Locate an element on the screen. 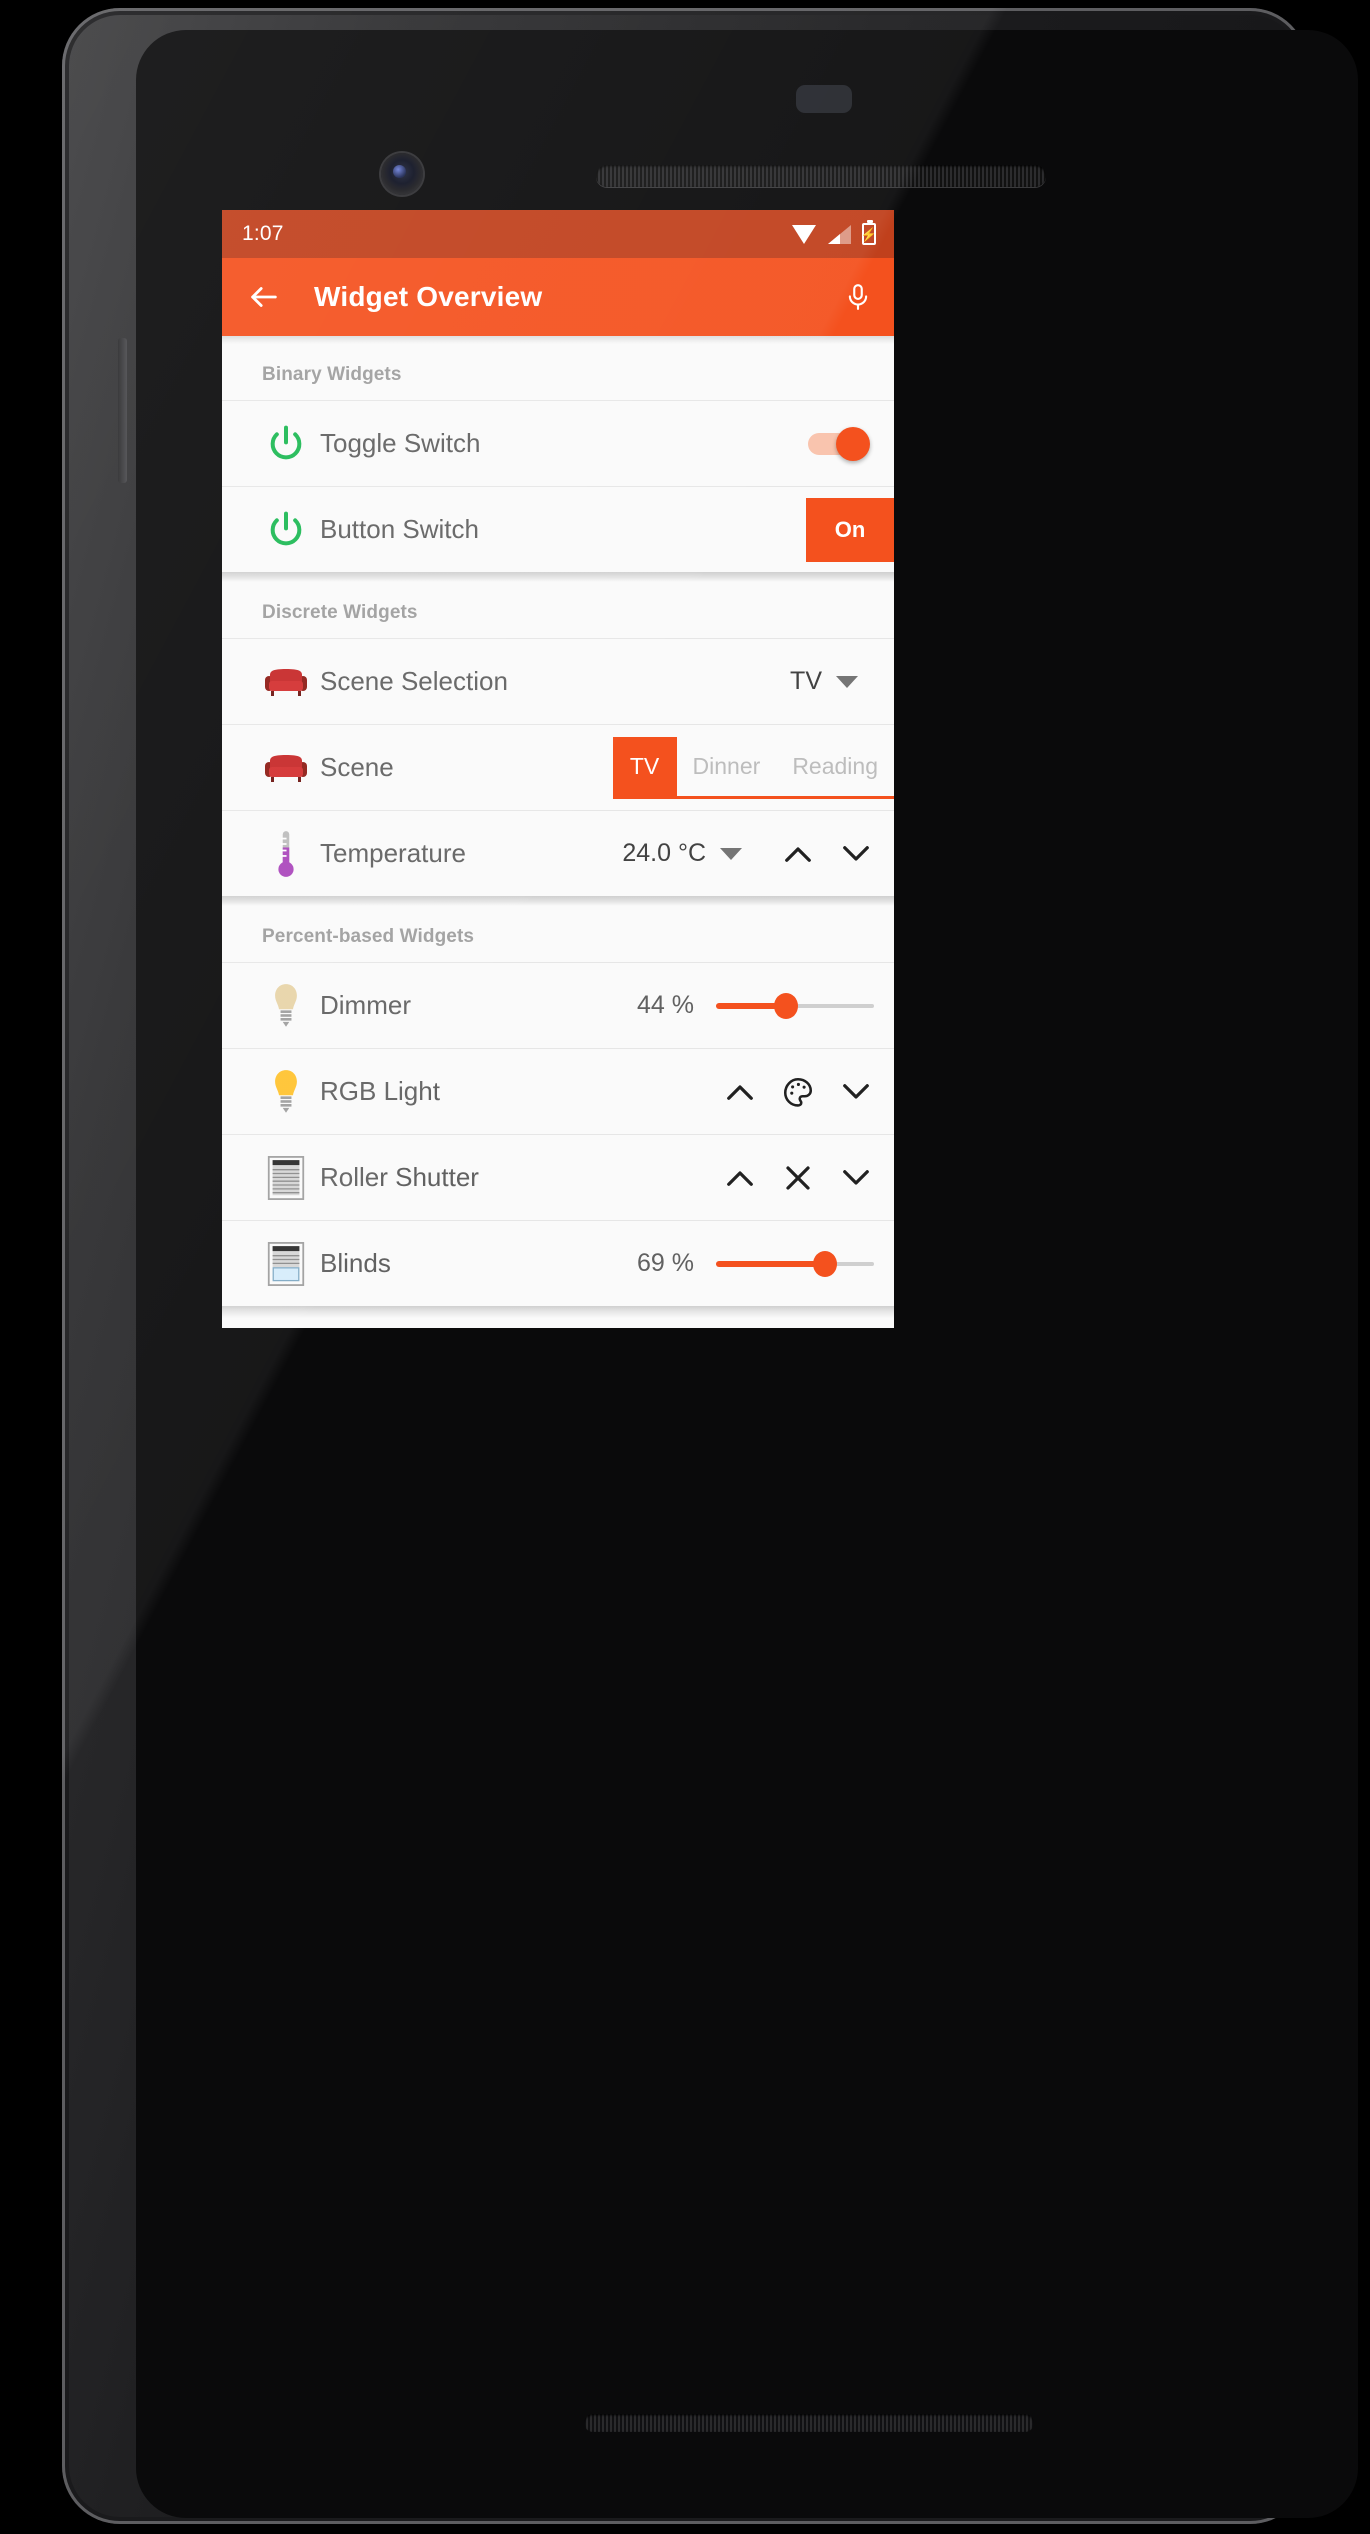 The image size is (1370, 2534). row-dimmer: Dimmer 44 % is located at coordinates (558, 1005).